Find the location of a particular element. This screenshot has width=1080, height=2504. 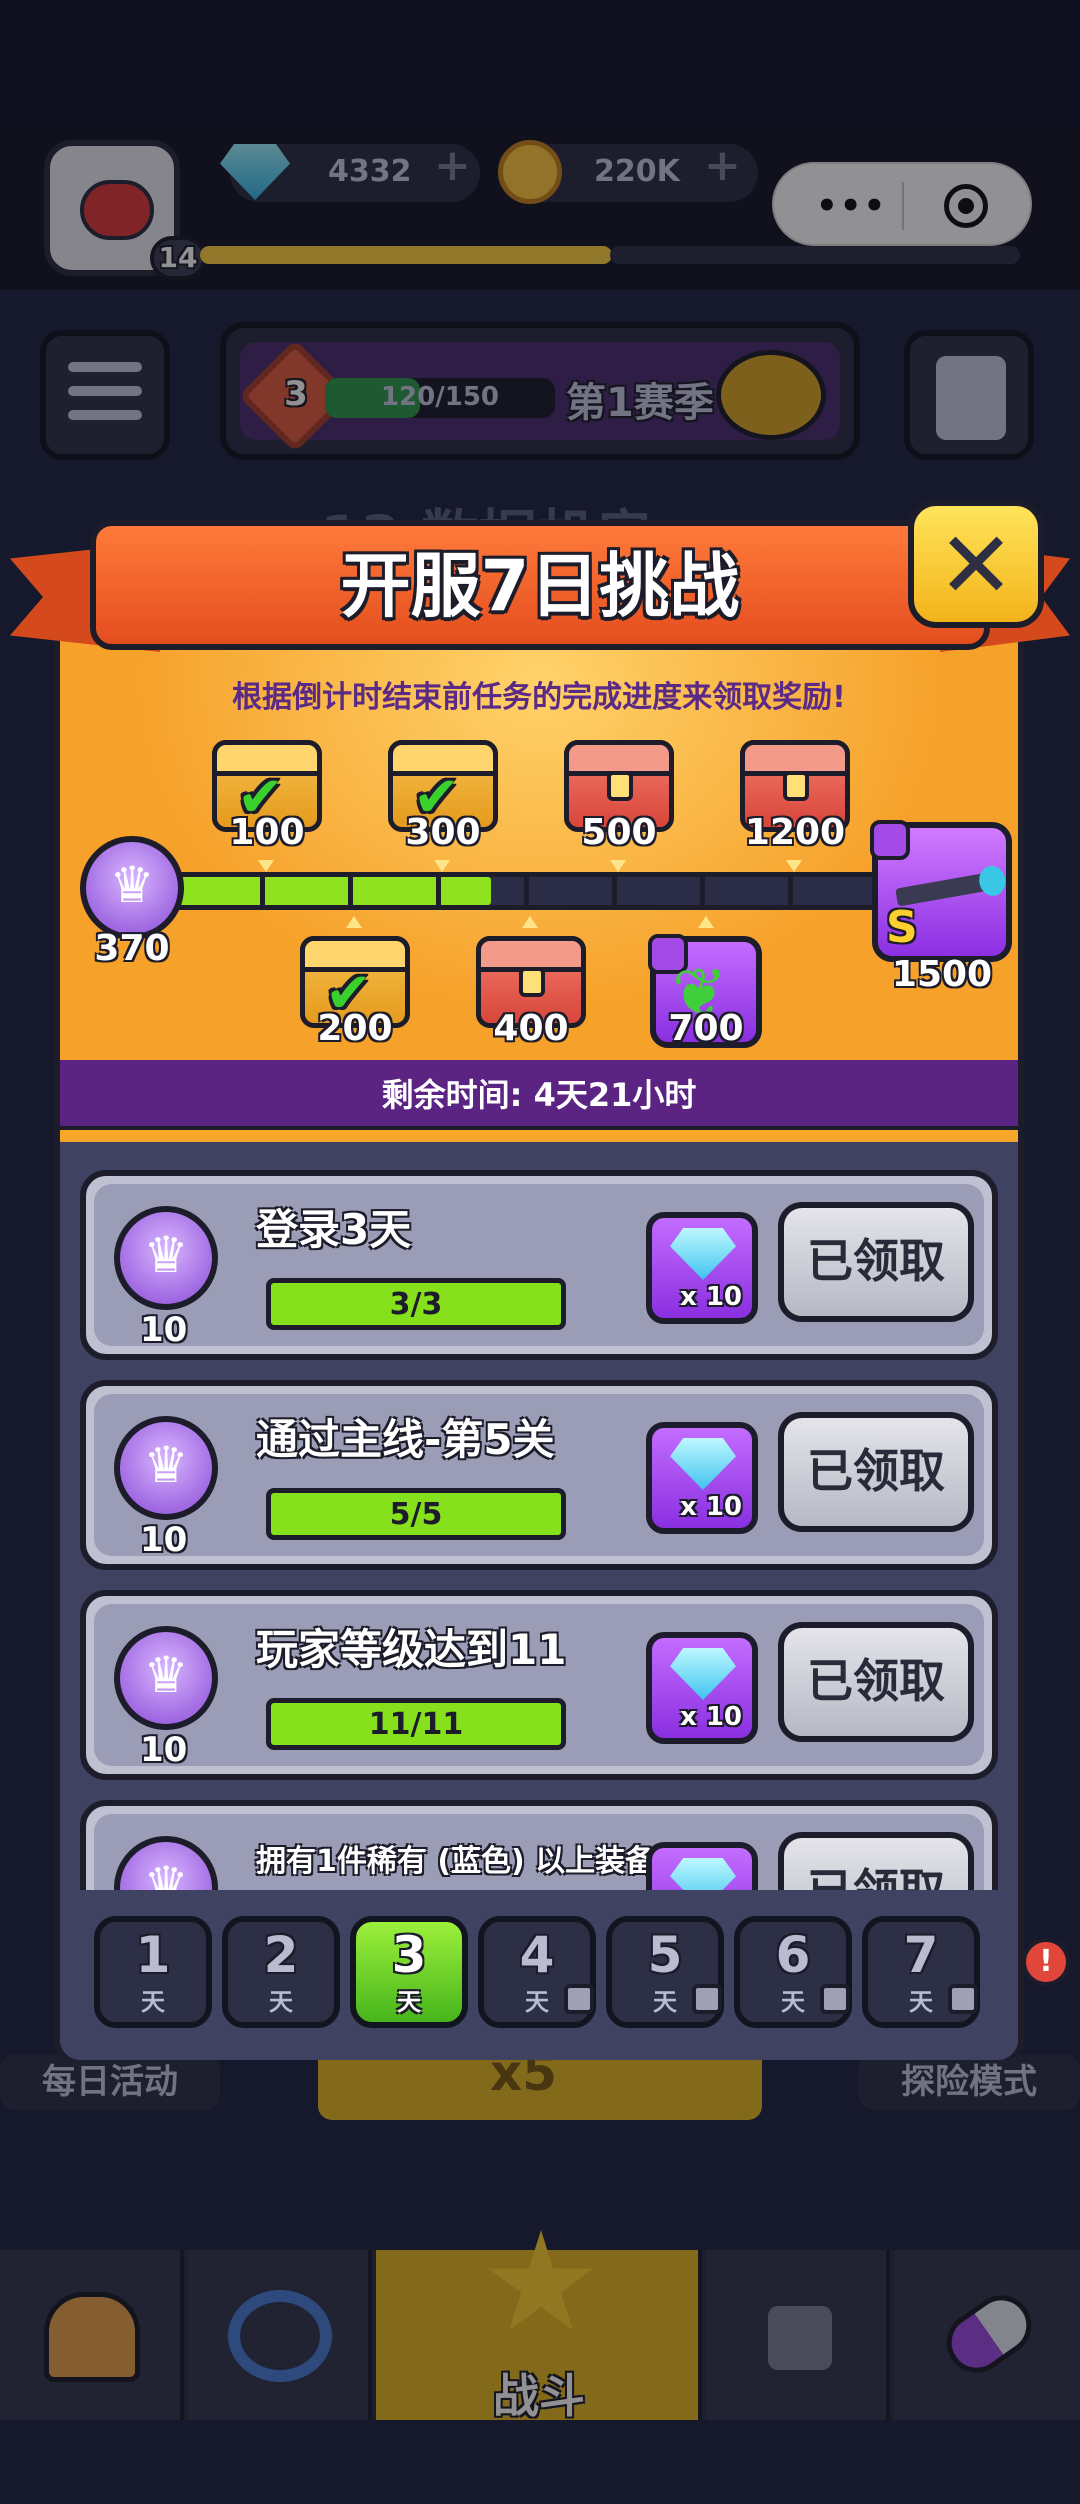

task-name: 登录3天 is located at coordinates (334, 1229).